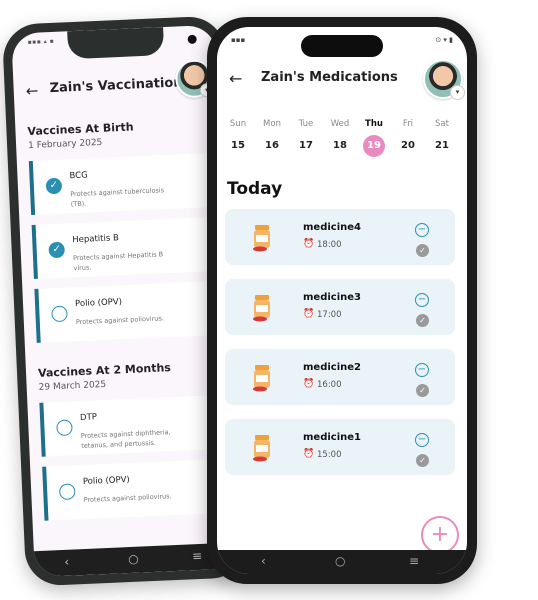 This screenshot has height=600, width=538. I want to click on medication-card: medicine1 ⏰ 15:00 − ✓, so click(340, 447).